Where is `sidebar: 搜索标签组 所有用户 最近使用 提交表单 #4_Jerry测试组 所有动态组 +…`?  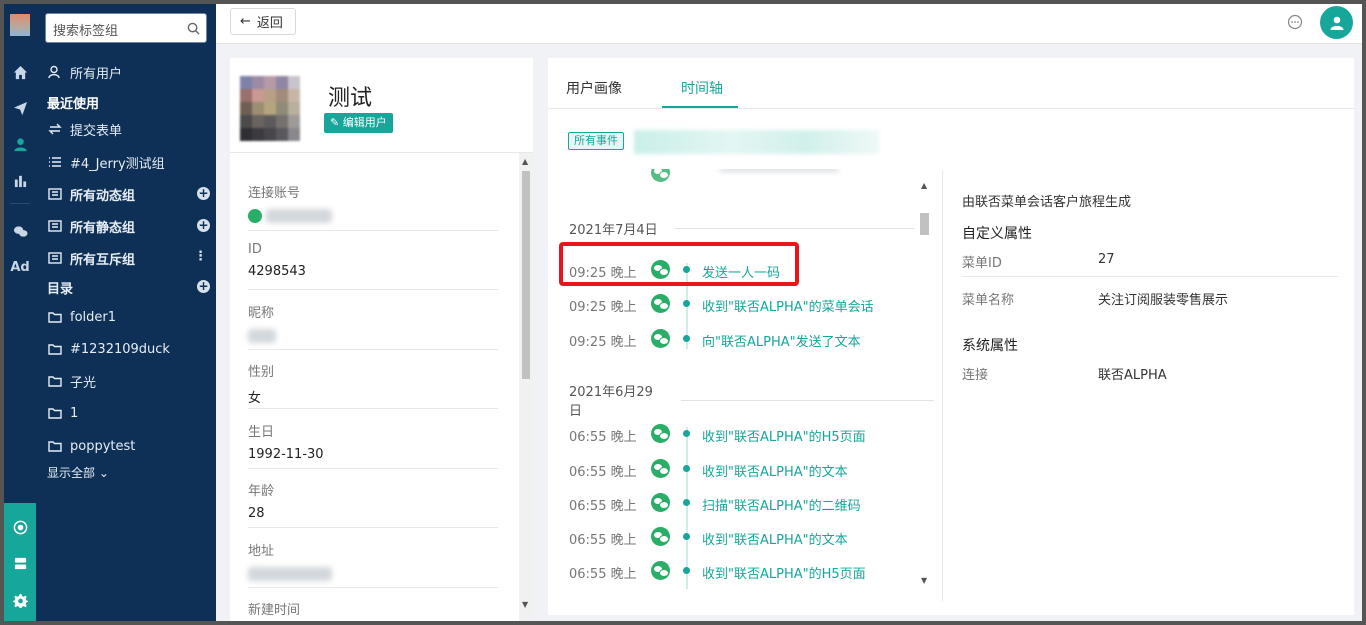
sidebar: 搜索标签组 所有用户 最近使用 提交表单 #4_Jerry测试组 所有动态组 +… is located at coordinates (126, 312).